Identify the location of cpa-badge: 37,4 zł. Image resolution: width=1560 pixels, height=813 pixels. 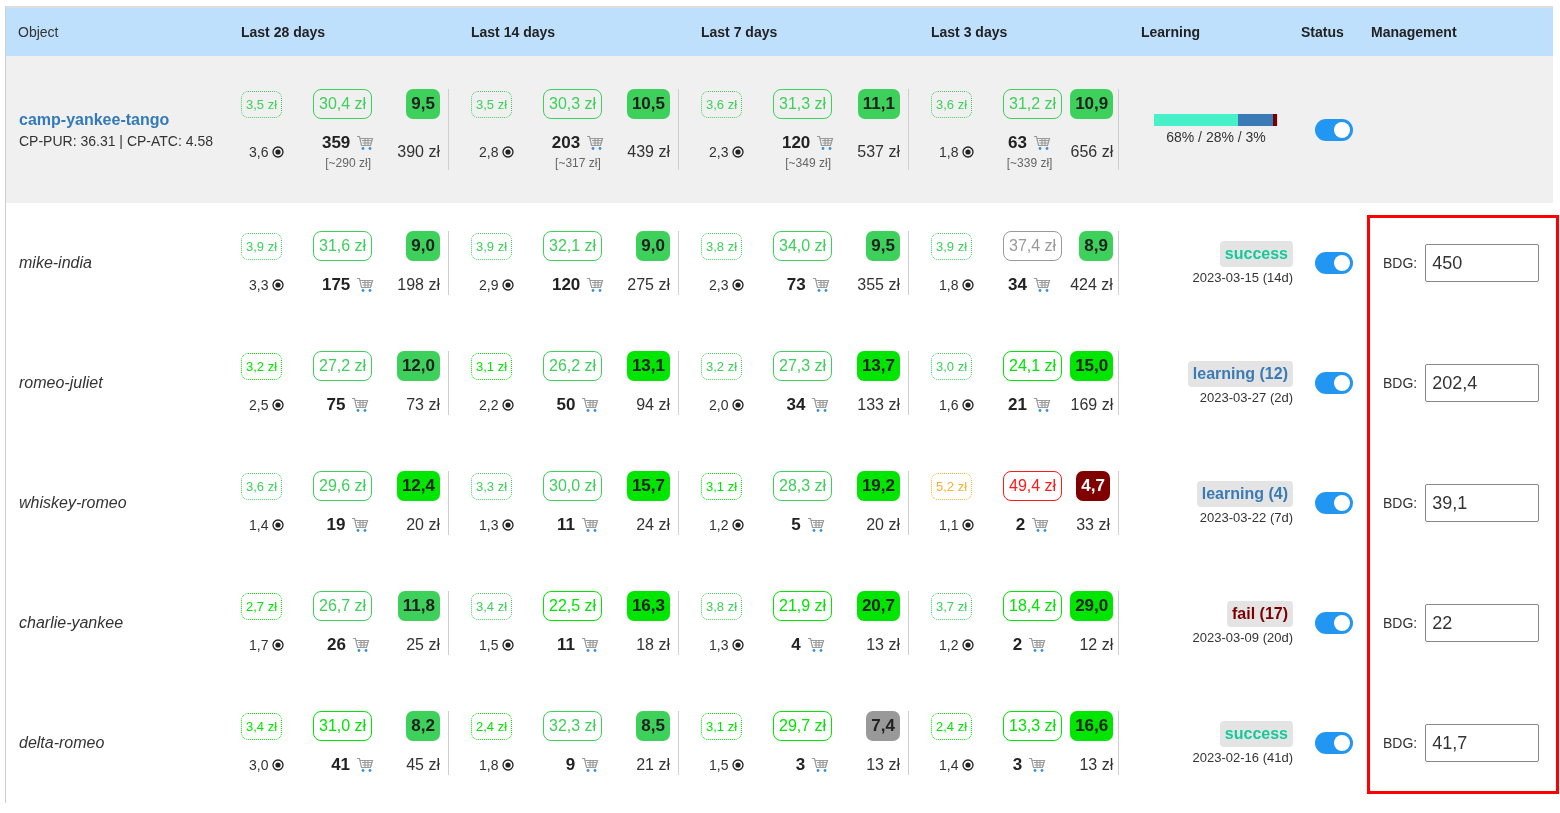
(1033, 246).